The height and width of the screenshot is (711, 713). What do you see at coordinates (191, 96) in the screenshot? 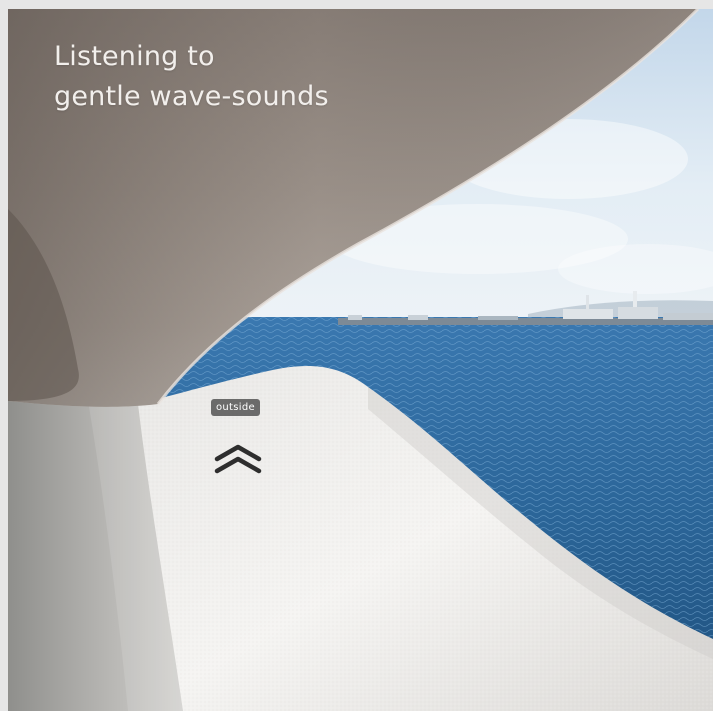
I see `caption-line-2: gentle wave-sounds` at bounding box center [191, 96].